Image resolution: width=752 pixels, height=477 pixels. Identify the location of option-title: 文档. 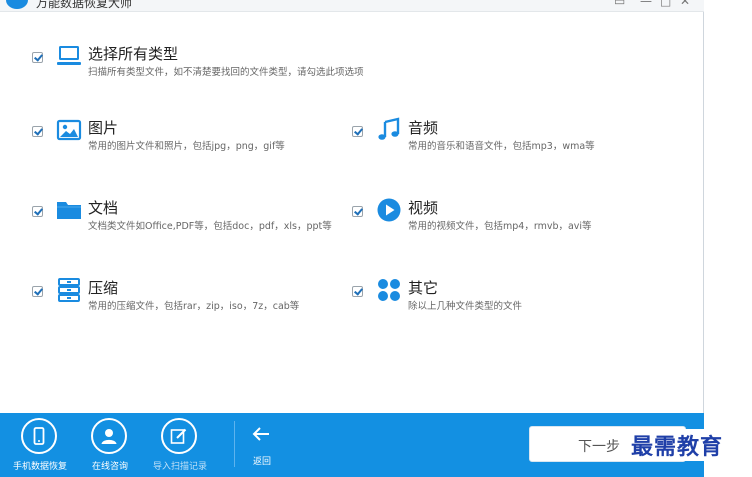
(103, 208).